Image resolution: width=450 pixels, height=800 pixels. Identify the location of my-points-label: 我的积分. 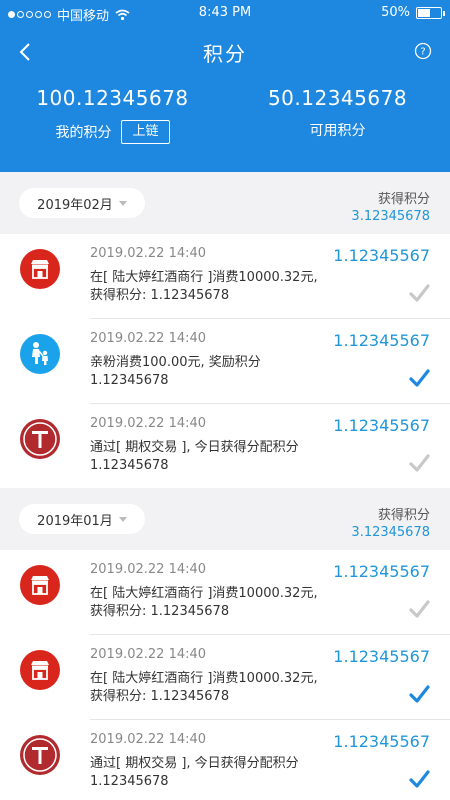
(83, 133).